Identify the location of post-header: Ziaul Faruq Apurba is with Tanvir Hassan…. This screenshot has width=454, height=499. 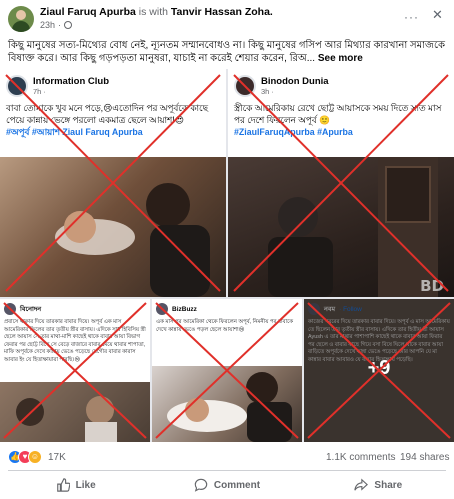
(227, 18).